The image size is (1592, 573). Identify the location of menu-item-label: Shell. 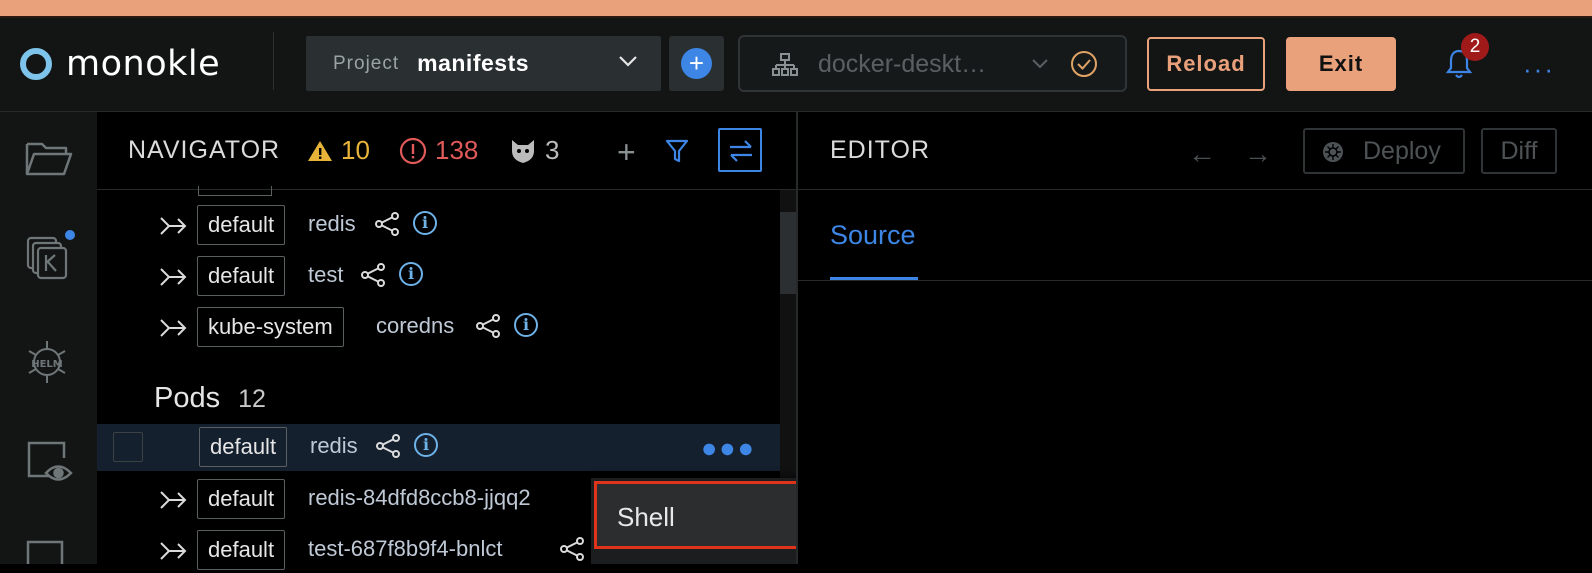
(646, 517).